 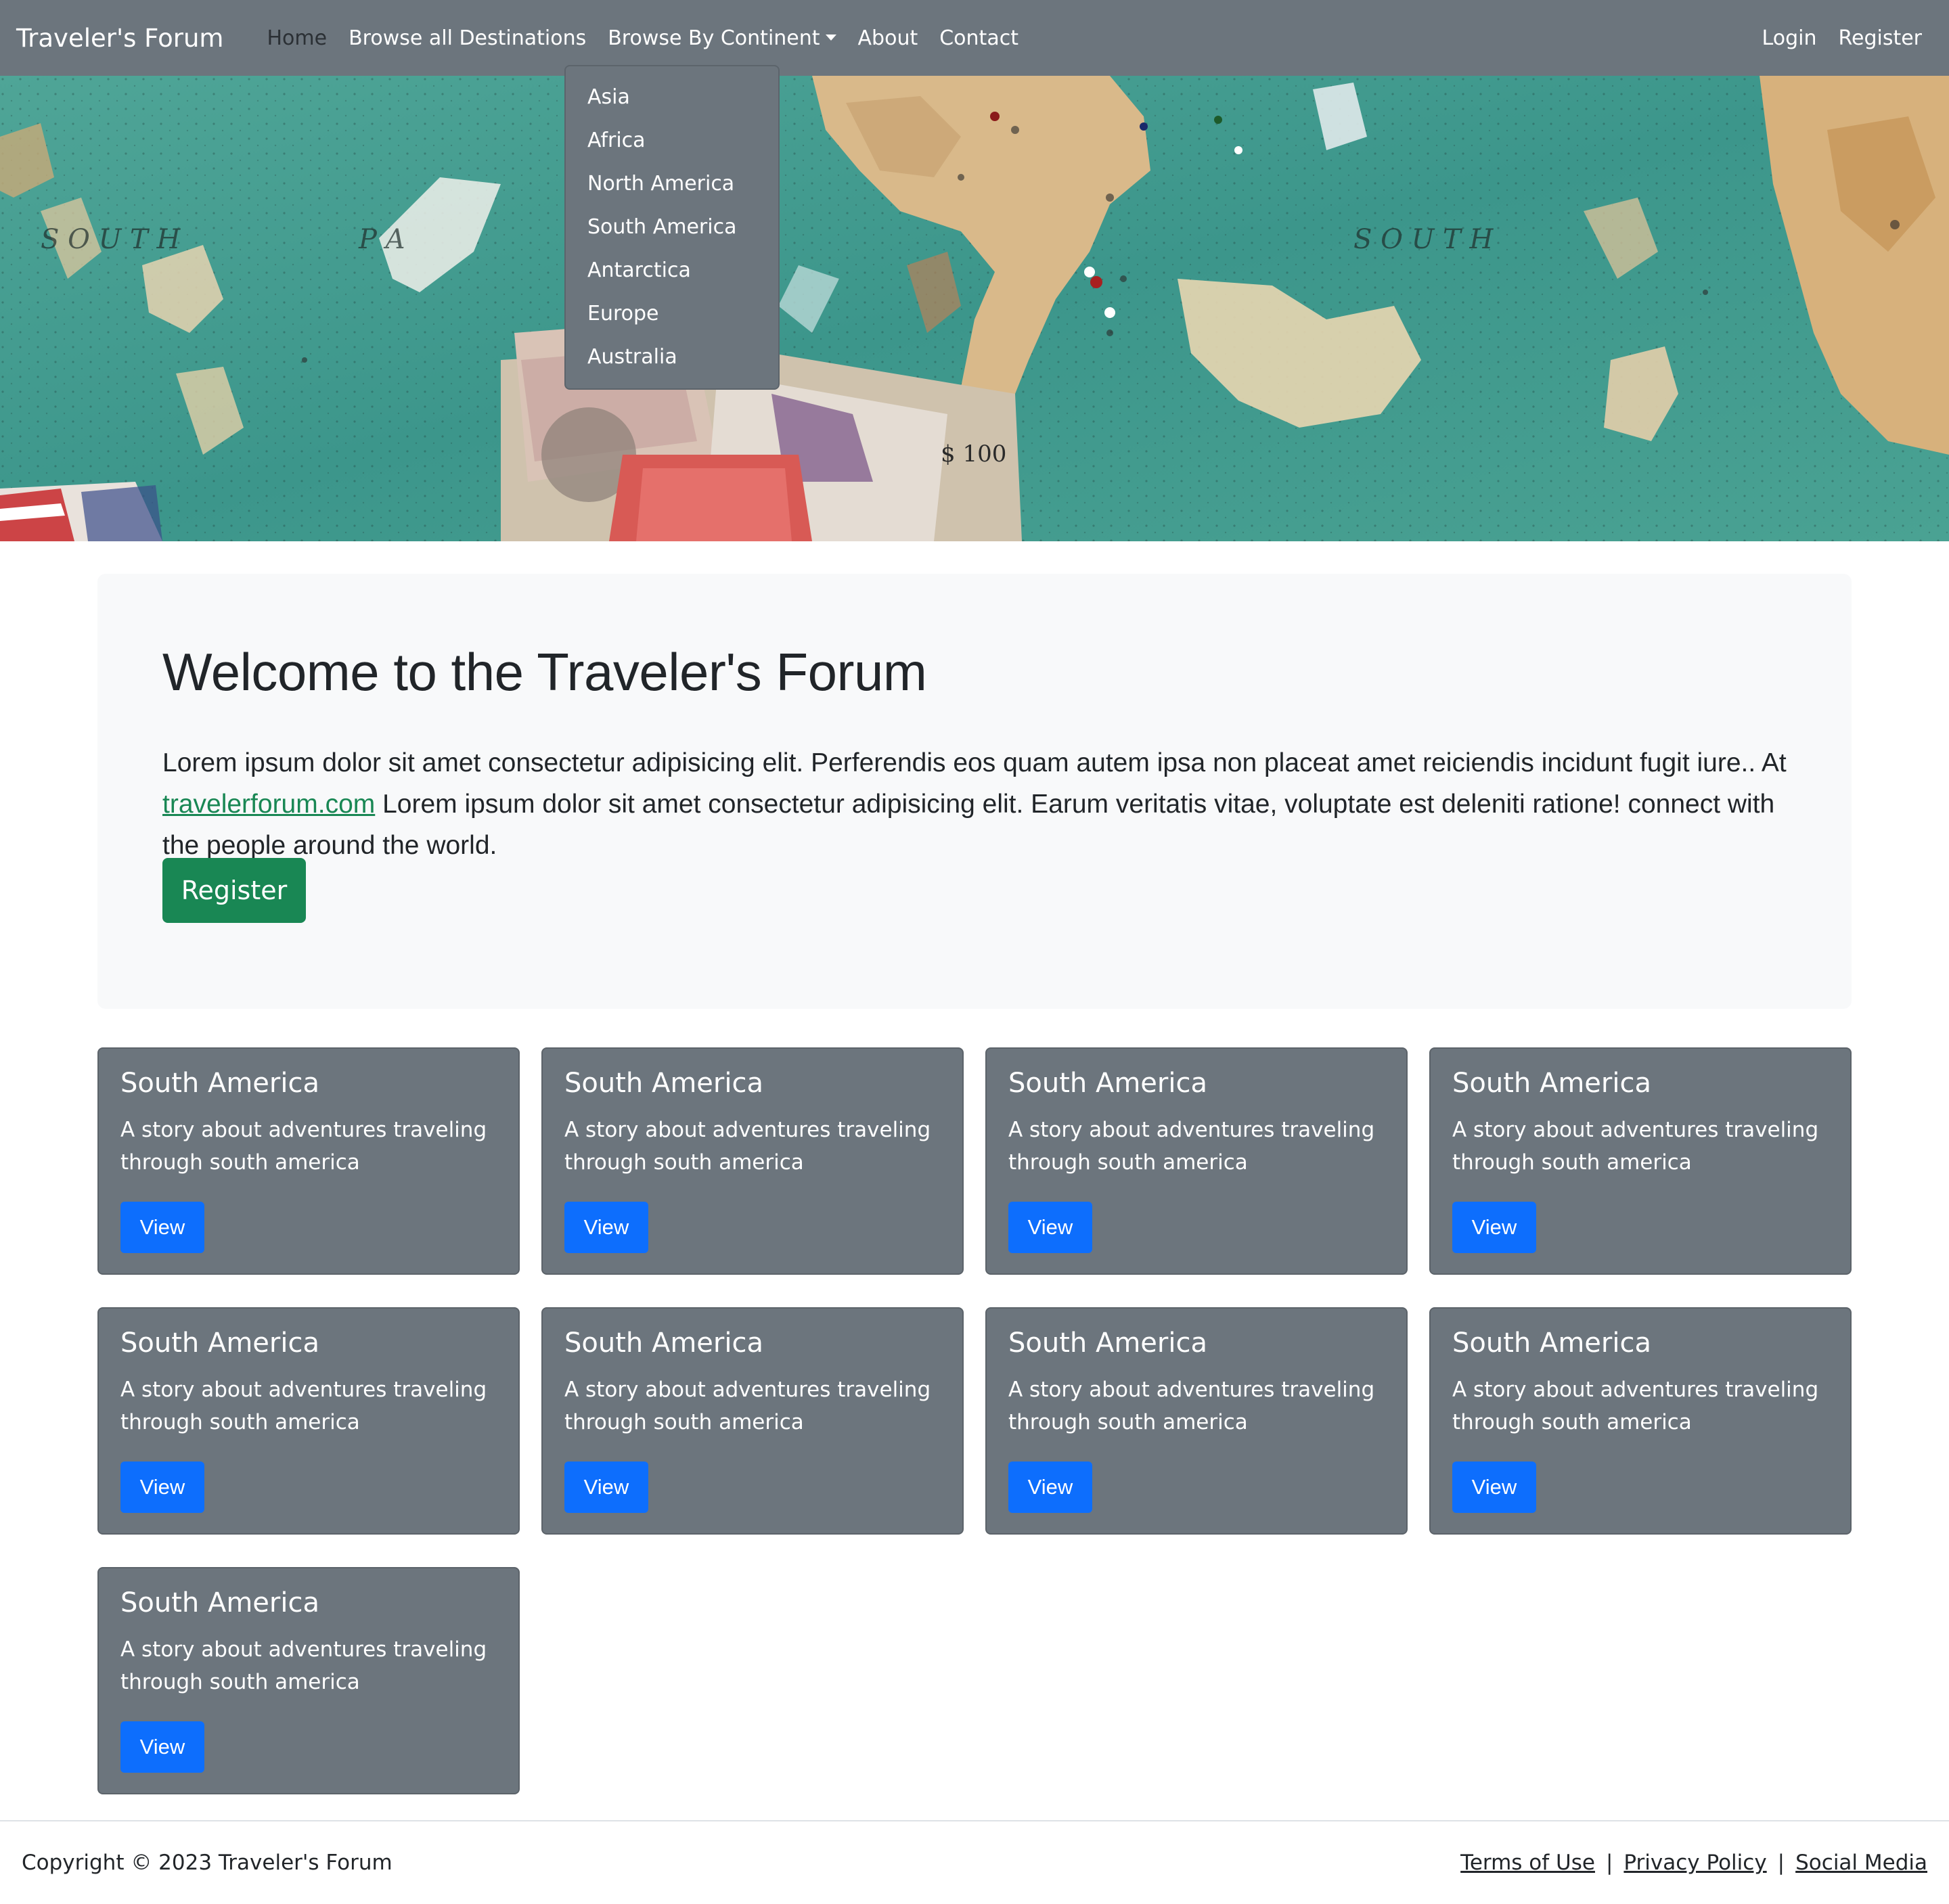 I want to click on privacy-policy-link: Privacy Policy, so click(x=1694, y=1863).